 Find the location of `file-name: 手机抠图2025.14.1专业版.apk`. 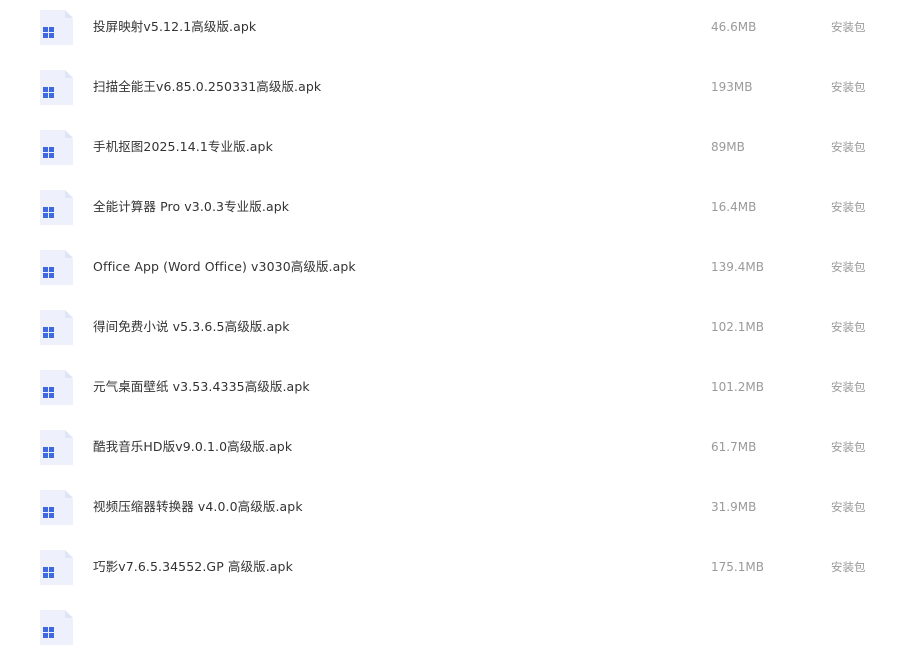

file-name: 手机抠图2025.14.1专业版.apk is located at coordinates (183, 147).